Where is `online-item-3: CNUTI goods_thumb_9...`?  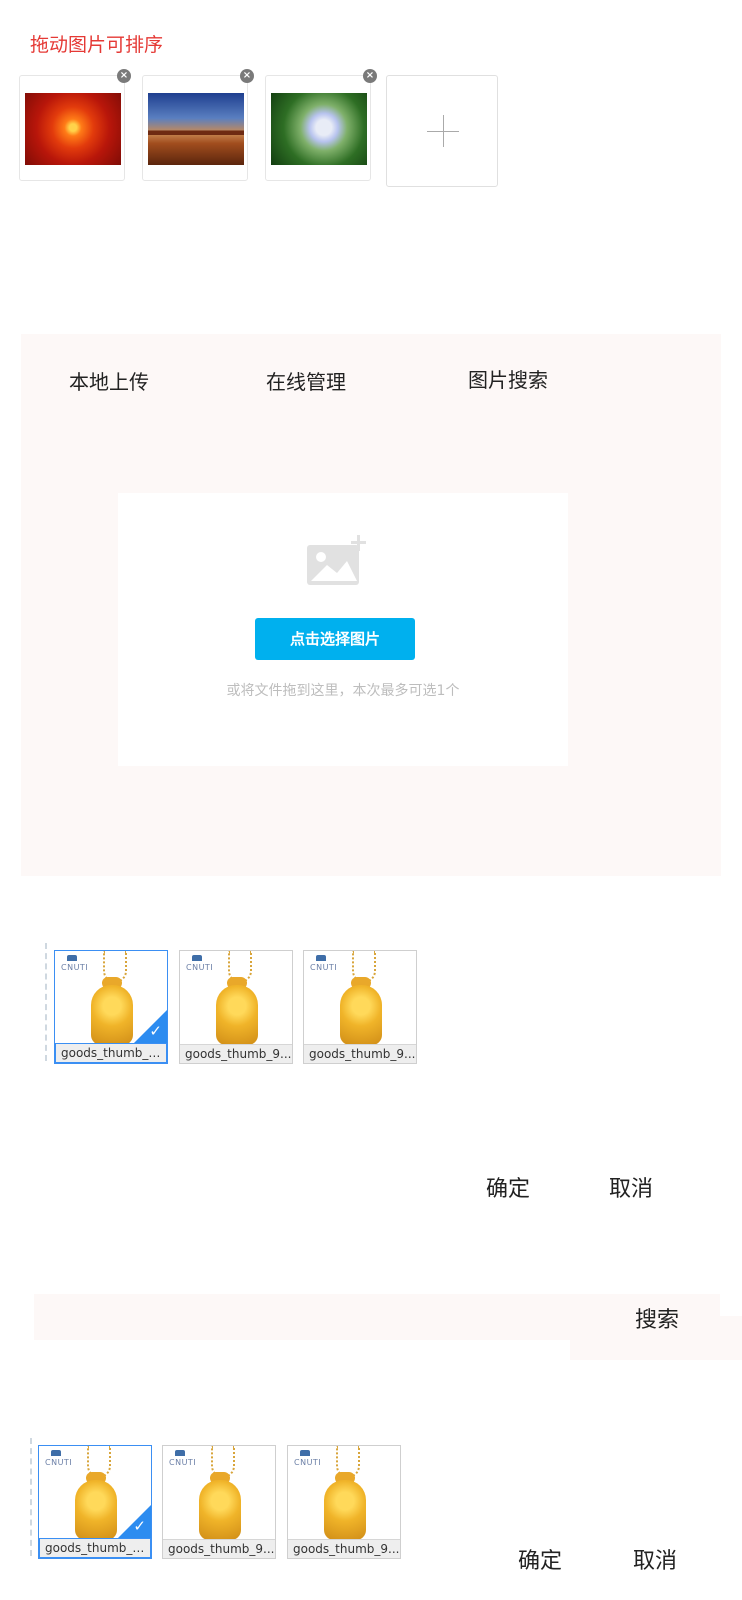 online-item-3: CNUTI goods_thumb_9... is located at coordinates (360, 1007).